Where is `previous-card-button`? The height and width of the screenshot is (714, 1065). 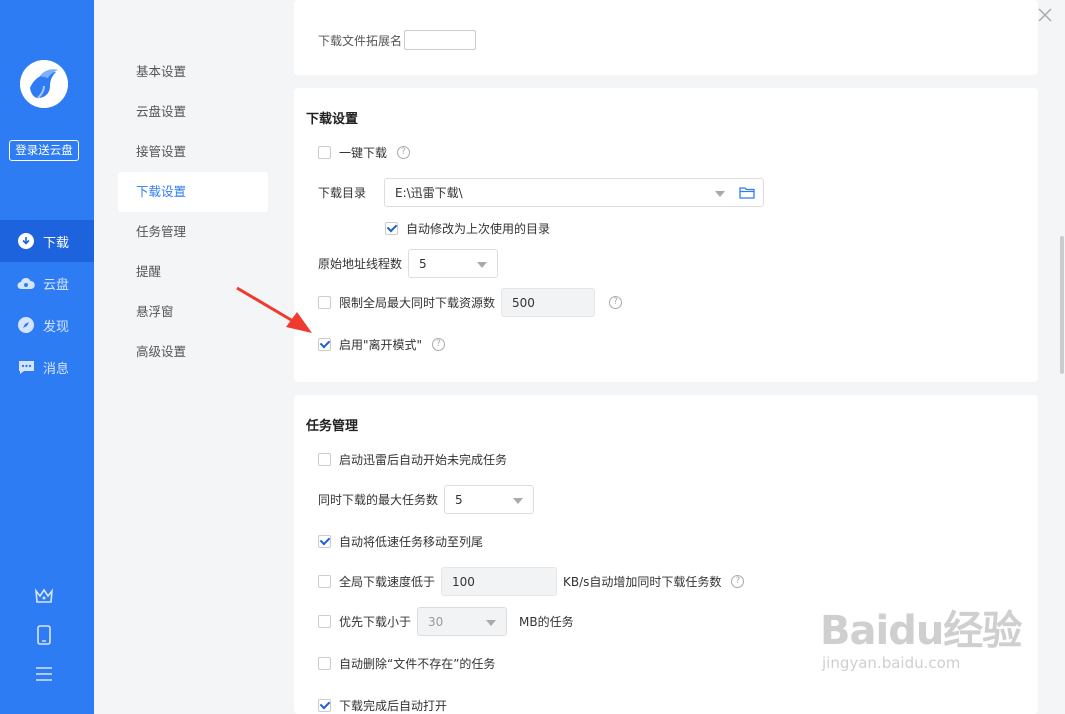 previous-card-button is located at coordinates (440, 40).